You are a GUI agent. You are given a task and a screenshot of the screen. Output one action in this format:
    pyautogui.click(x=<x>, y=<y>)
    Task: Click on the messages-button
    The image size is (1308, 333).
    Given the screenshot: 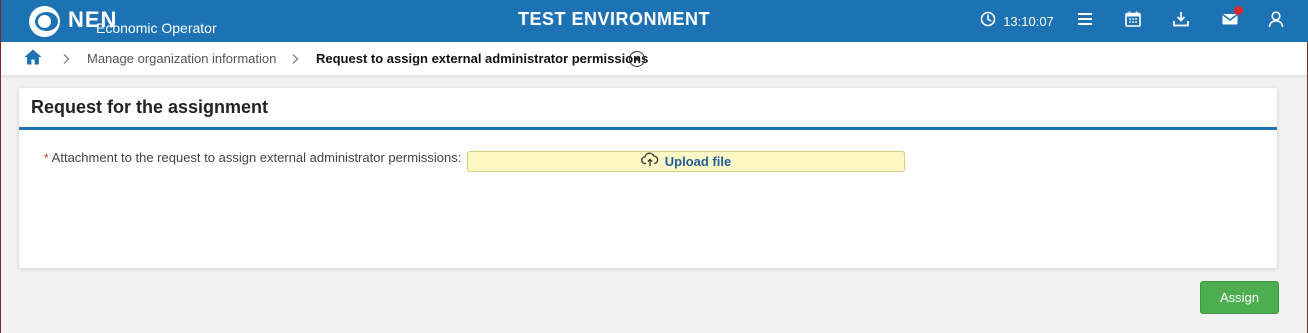 What is the action you would take?
    pyautogui.click(x=1230, y=21)
    